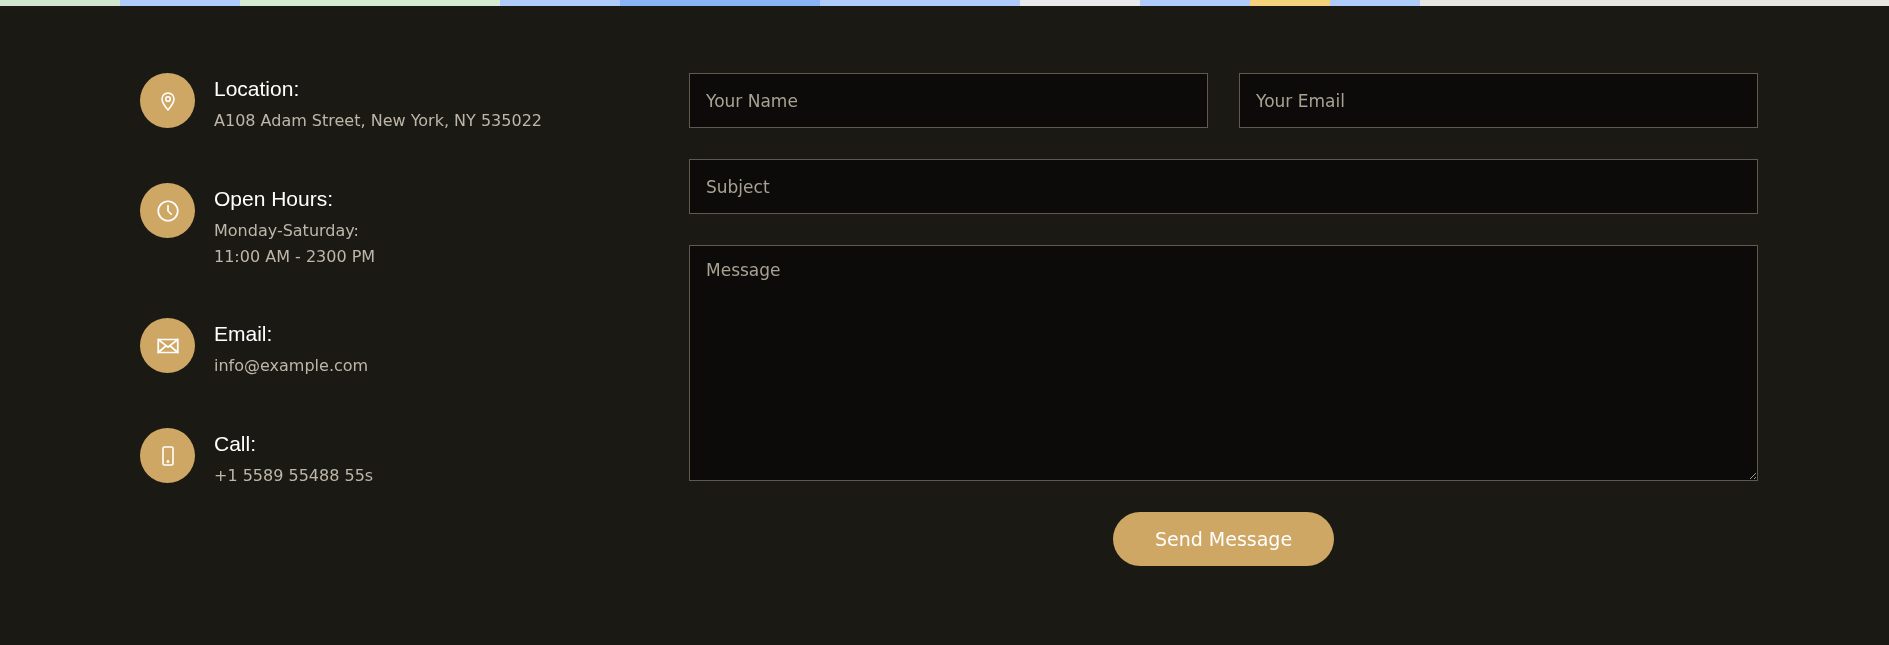 This screenshot has height=645, width=1889. I want to click on info-title: Open Hours:, so click(274, 199).